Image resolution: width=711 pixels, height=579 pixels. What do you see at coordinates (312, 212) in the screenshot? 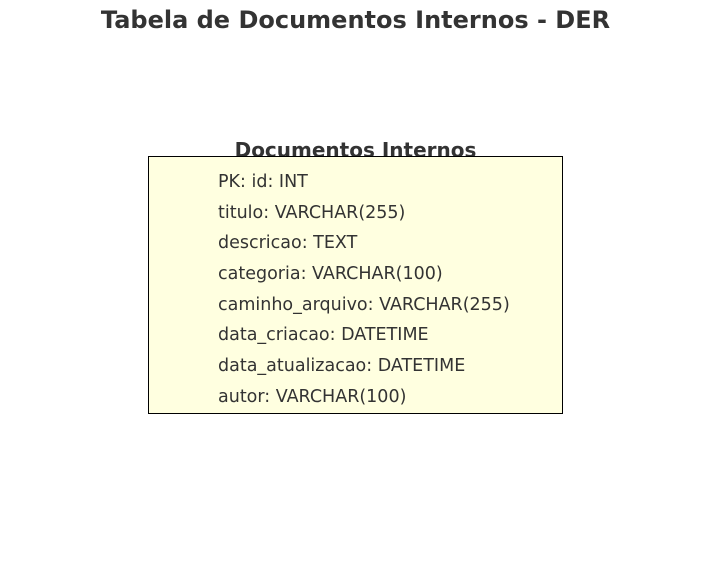
I see `attribute-titulo: titulo: VARCHAR(255)` at bounding box center [312, 212].